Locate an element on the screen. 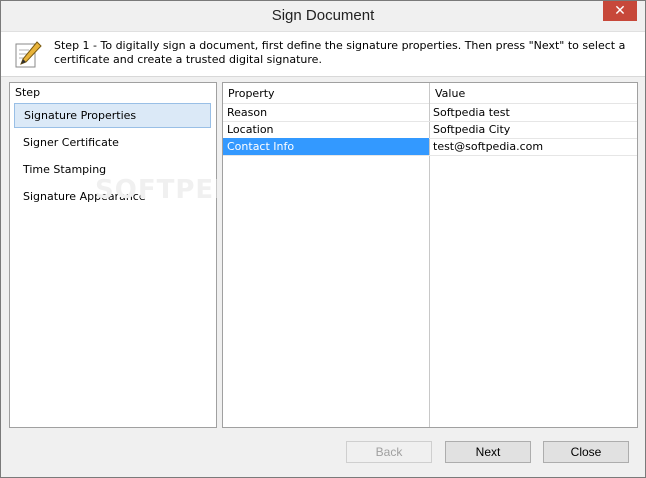 This screenshot has width=646, height=478. column-header-property: Property is located at coordinates (251, 93).